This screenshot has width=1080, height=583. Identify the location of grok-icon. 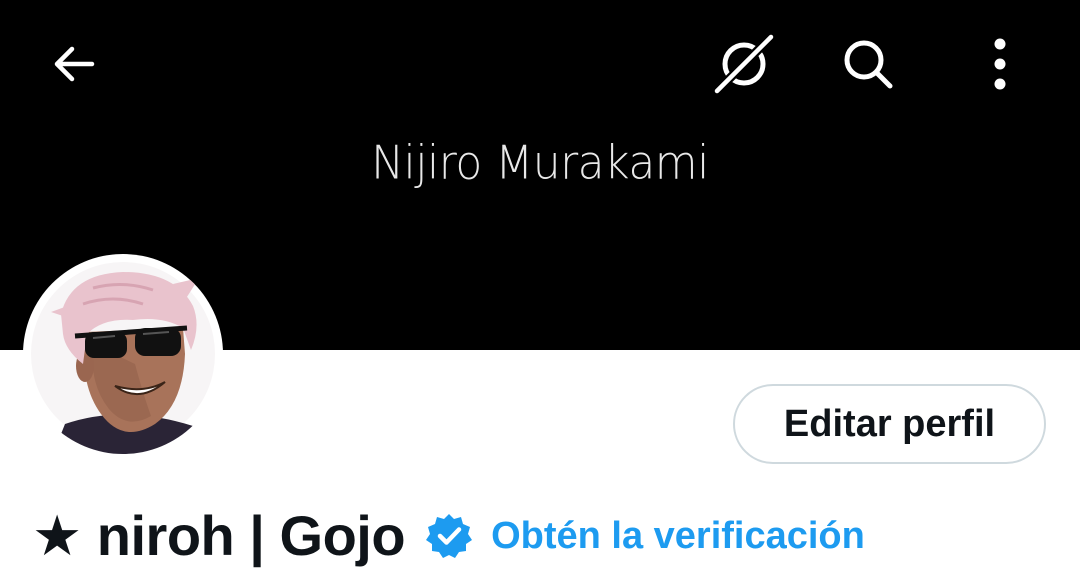
(744, 64).